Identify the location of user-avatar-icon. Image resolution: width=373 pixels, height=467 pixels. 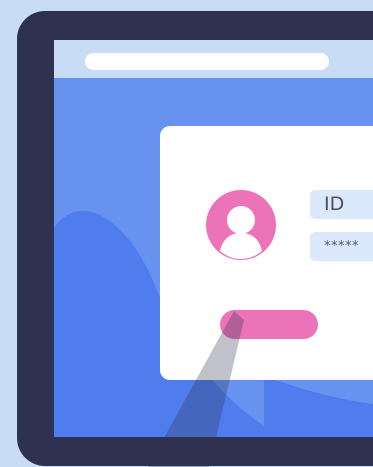
(241, 225).